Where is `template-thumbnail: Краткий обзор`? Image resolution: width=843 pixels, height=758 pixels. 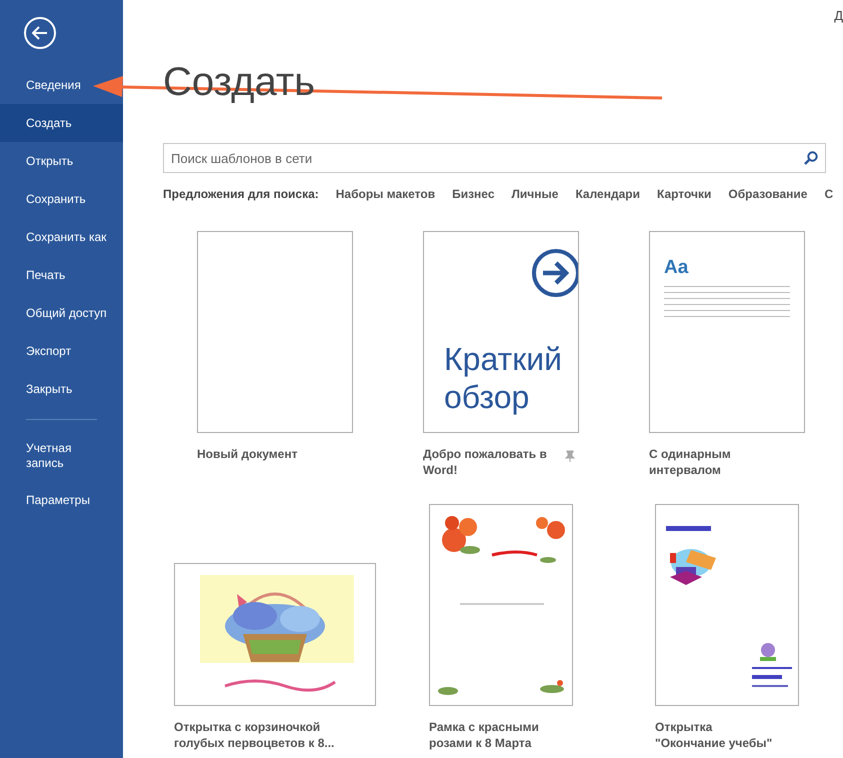 template-thumbnail: Краткий обзор is located at coordinates (501, 332).